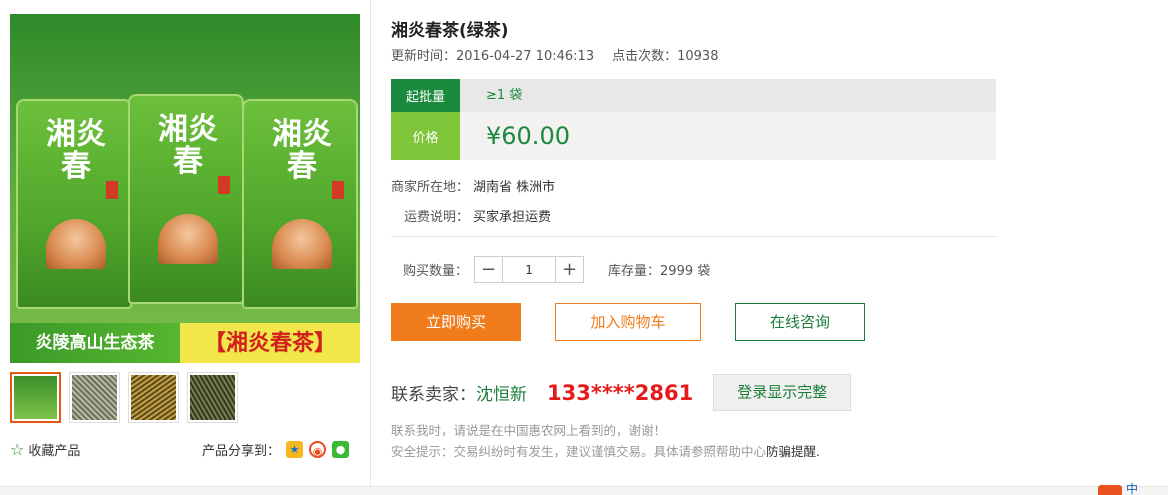 The width and height of the screenshot is (1168, 495). I want to click on divider, so click(694, 236).